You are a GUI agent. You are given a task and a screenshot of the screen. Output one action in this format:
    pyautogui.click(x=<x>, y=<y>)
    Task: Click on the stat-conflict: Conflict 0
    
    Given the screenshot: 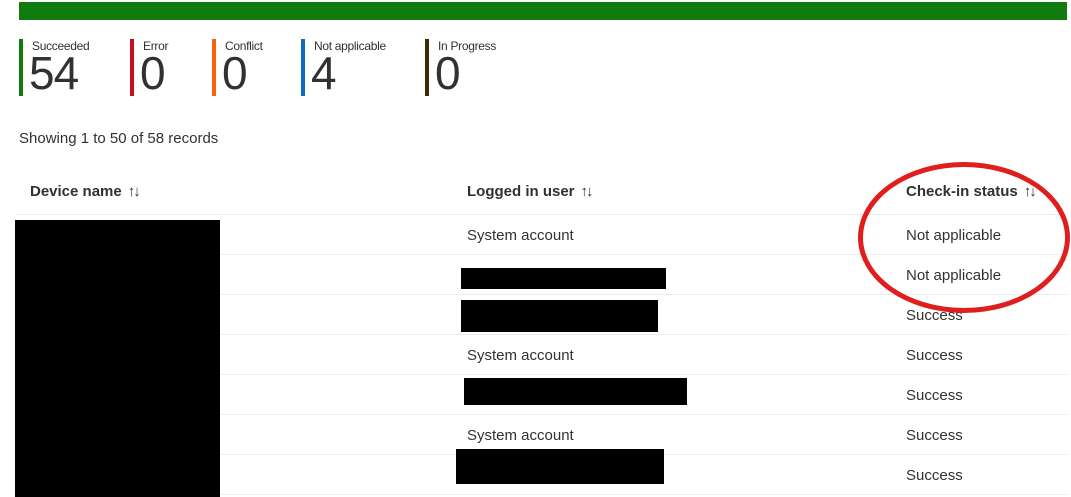 What is the action you would take?
    pyautogui.click(x=237, y=67)
    